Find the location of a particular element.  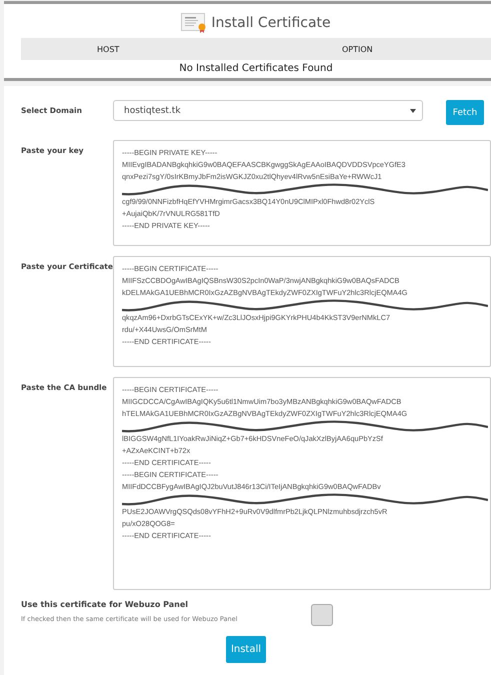

option-label: Use this certificate for Webuzo Panel is located at coordinates (105, 604).